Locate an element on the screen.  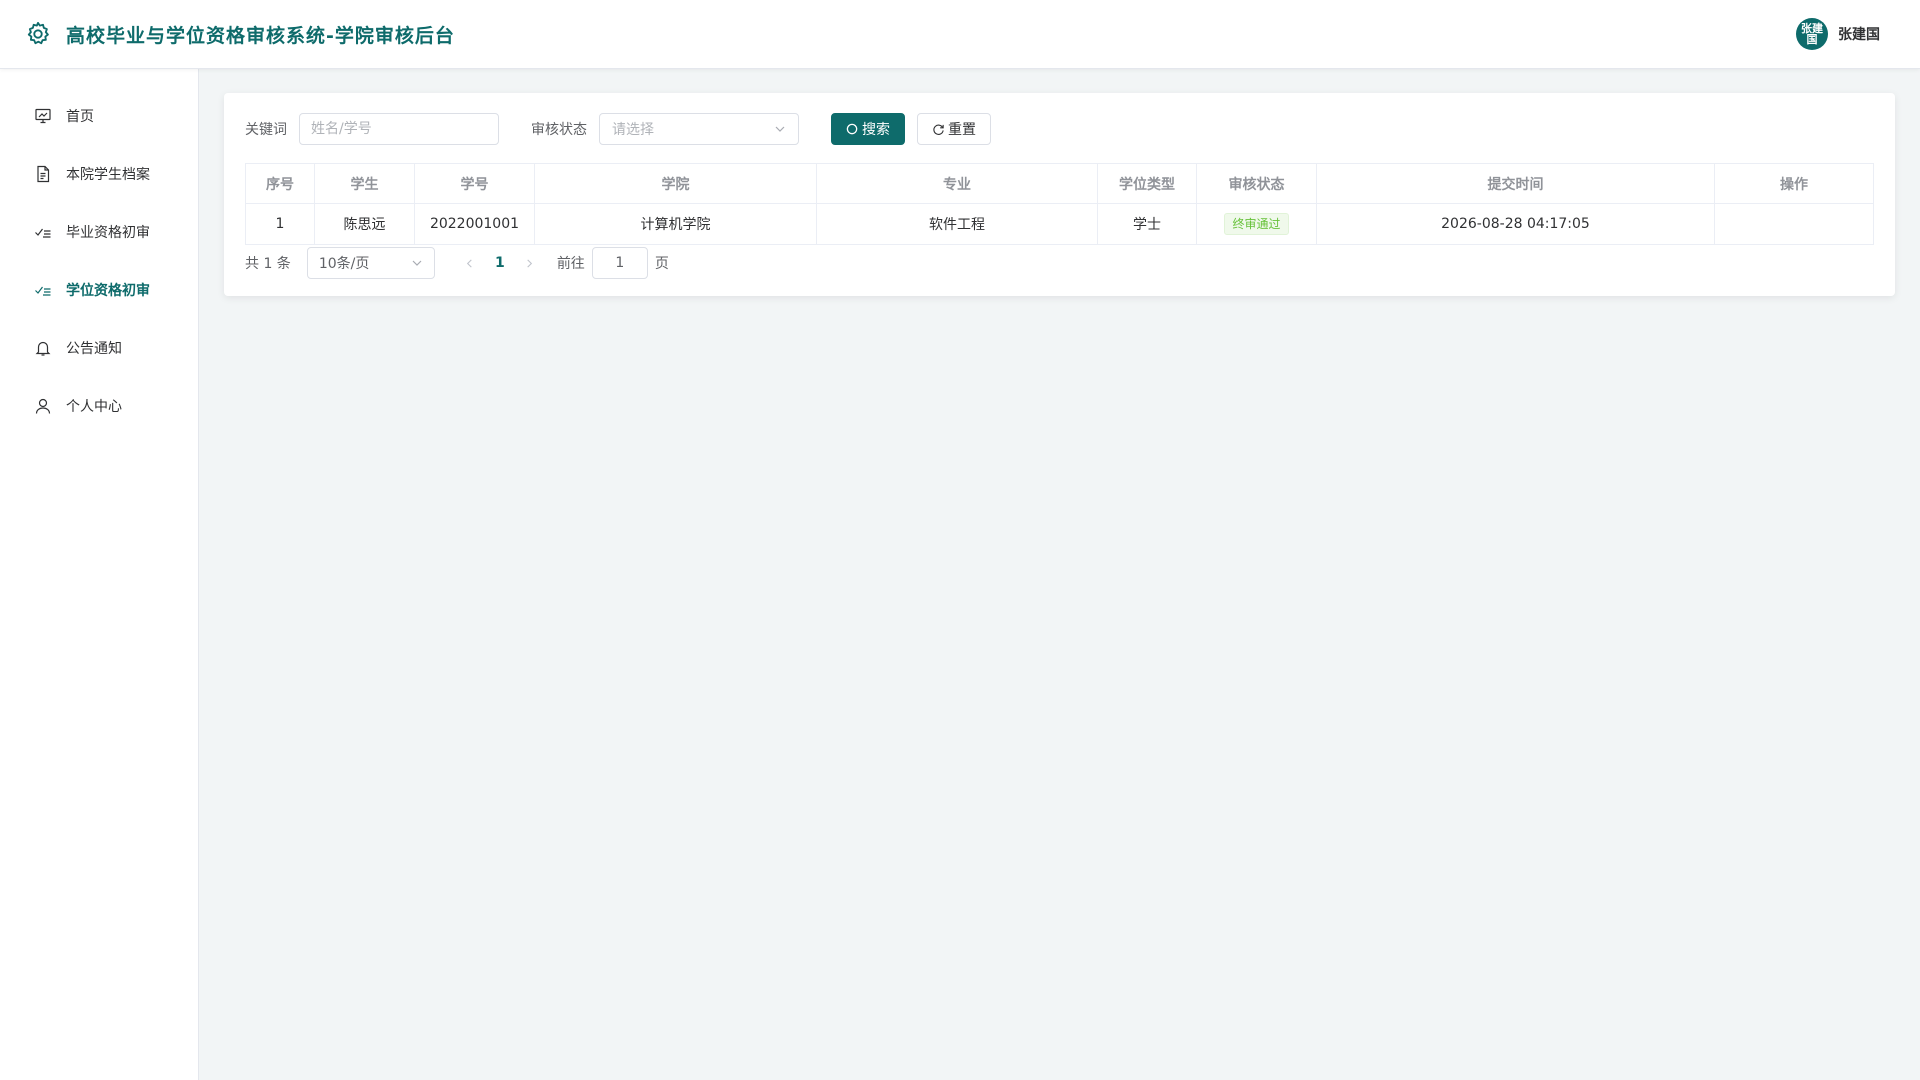
sidebar-item-graduation-review: 毕业资格初审 is located at coordinates (99, 232).